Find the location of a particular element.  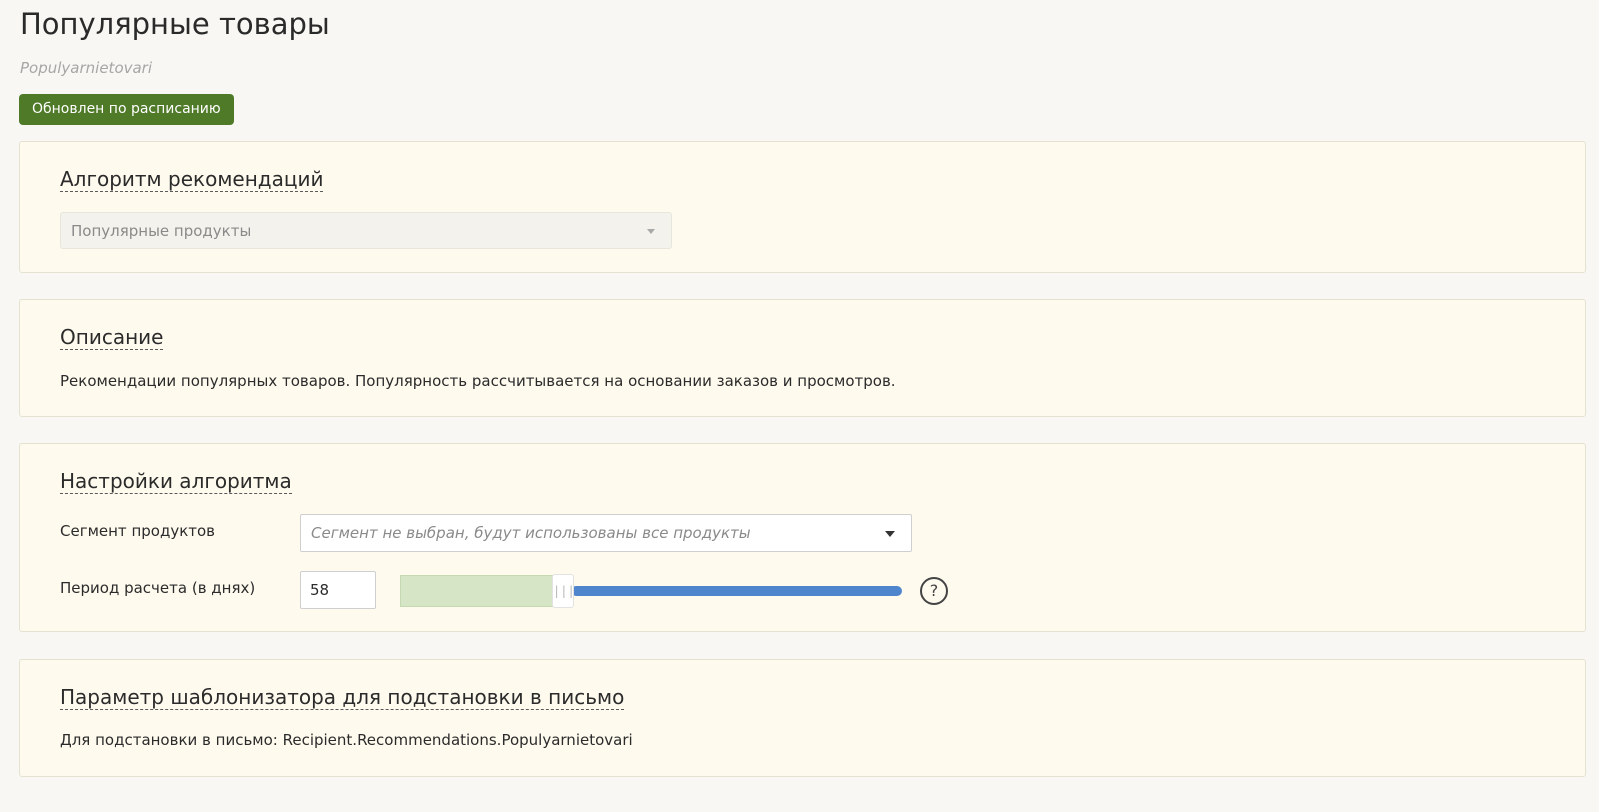

status-badge: Обновлен по расписанию is located at coordinates (126, 109).